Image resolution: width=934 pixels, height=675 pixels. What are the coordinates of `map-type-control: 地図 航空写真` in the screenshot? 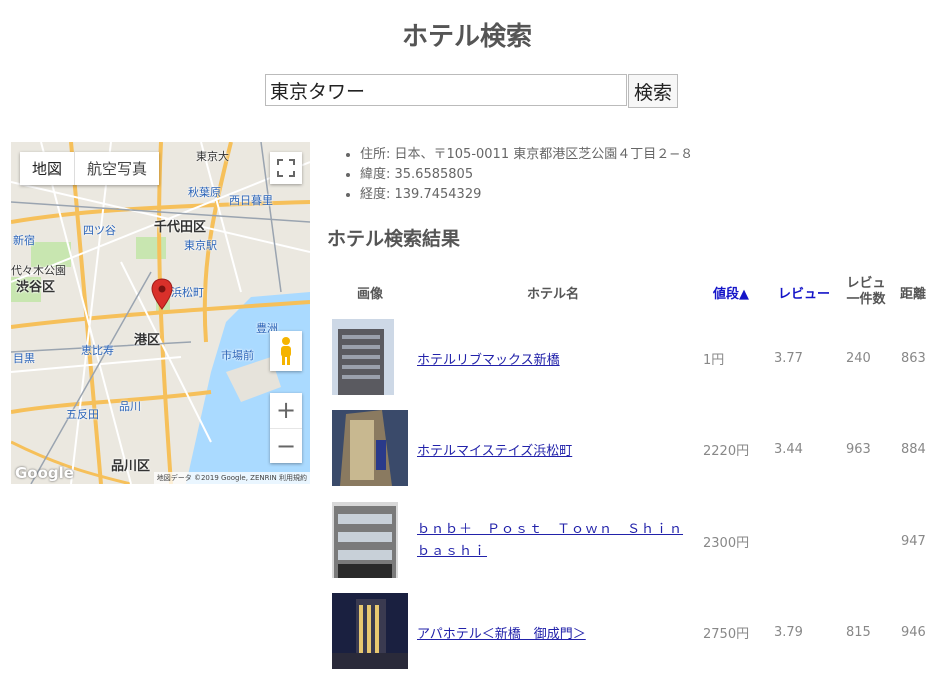 It's located at (90, 168).